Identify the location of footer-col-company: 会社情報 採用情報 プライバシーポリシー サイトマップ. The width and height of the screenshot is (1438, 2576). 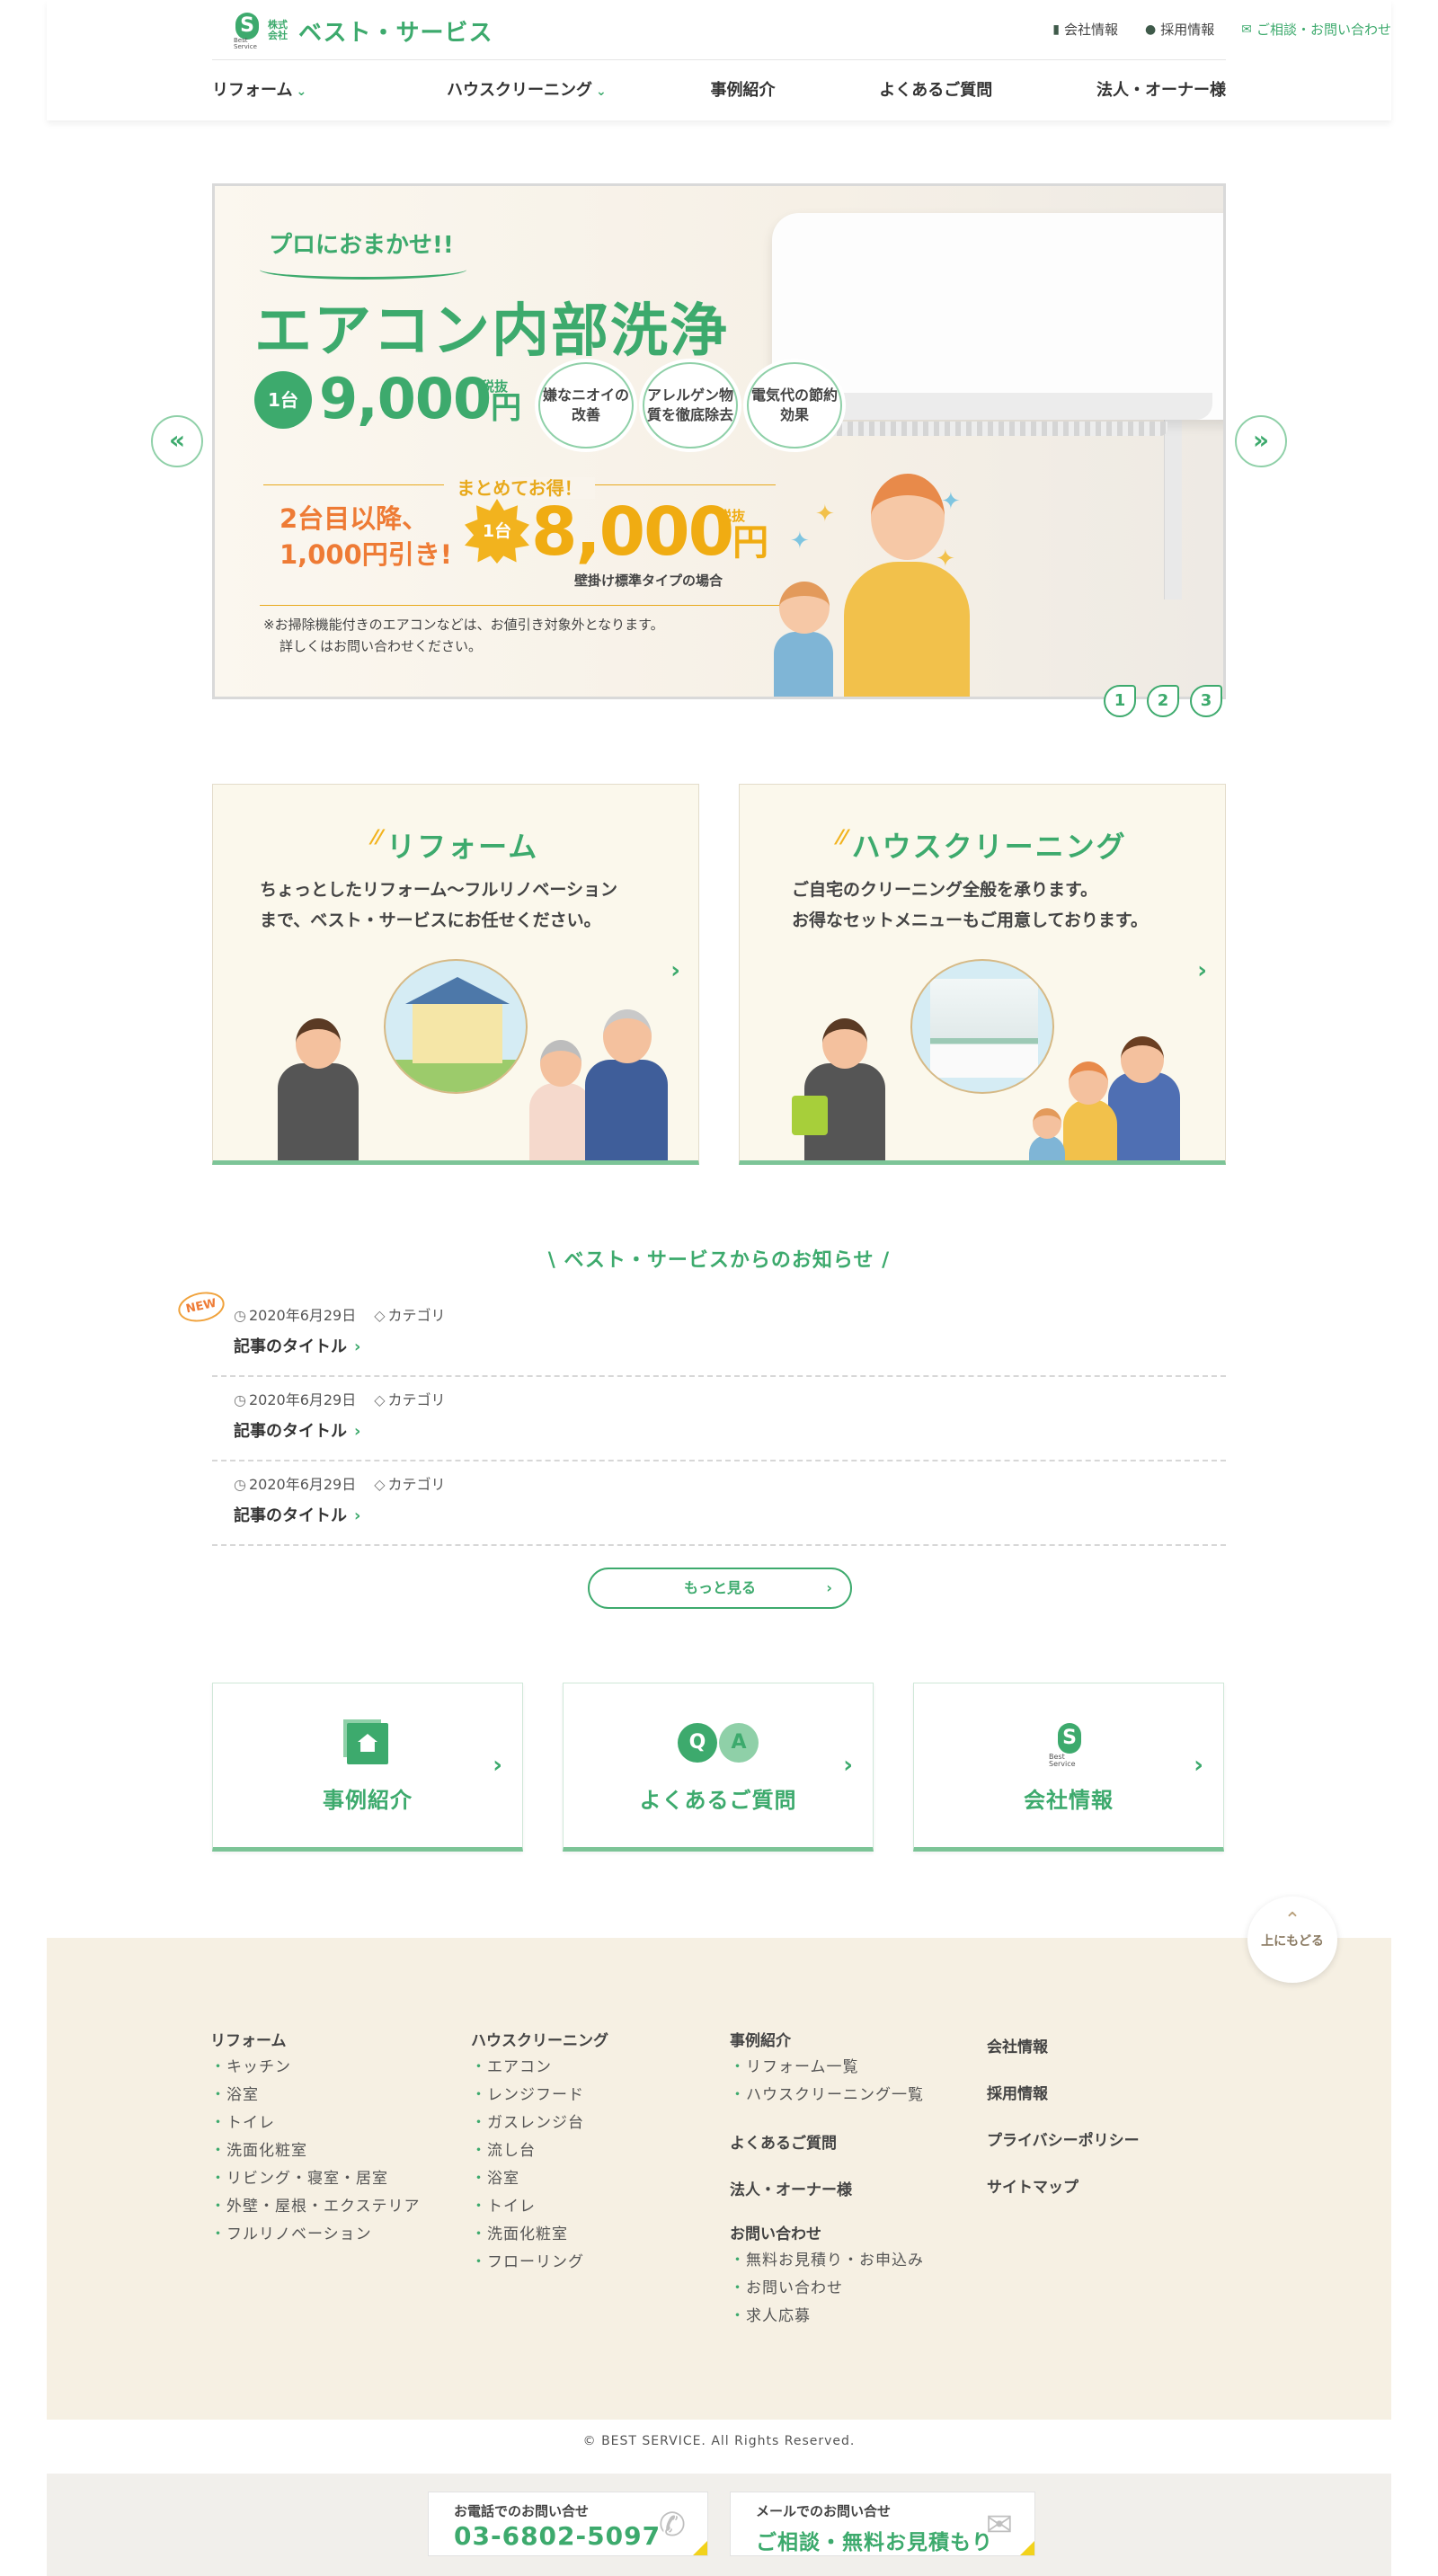
(1063, 2124).